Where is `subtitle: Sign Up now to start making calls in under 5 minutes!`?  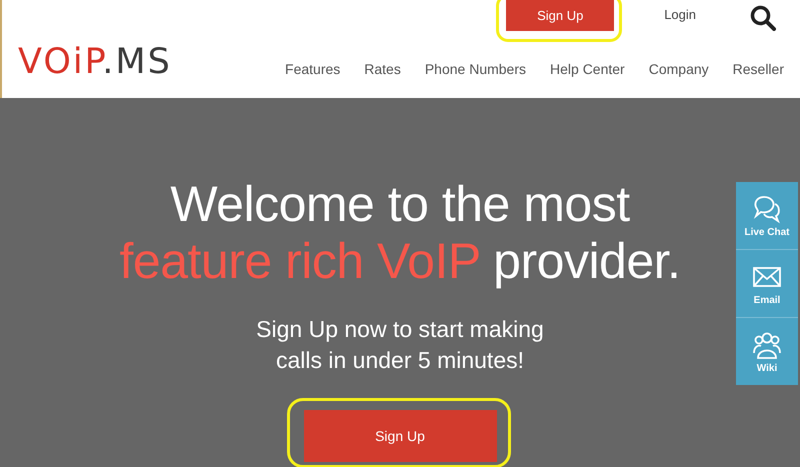
subtitle: Sign Up now to start making calls in under 5 minutes! is located at coordinates (400, 345).